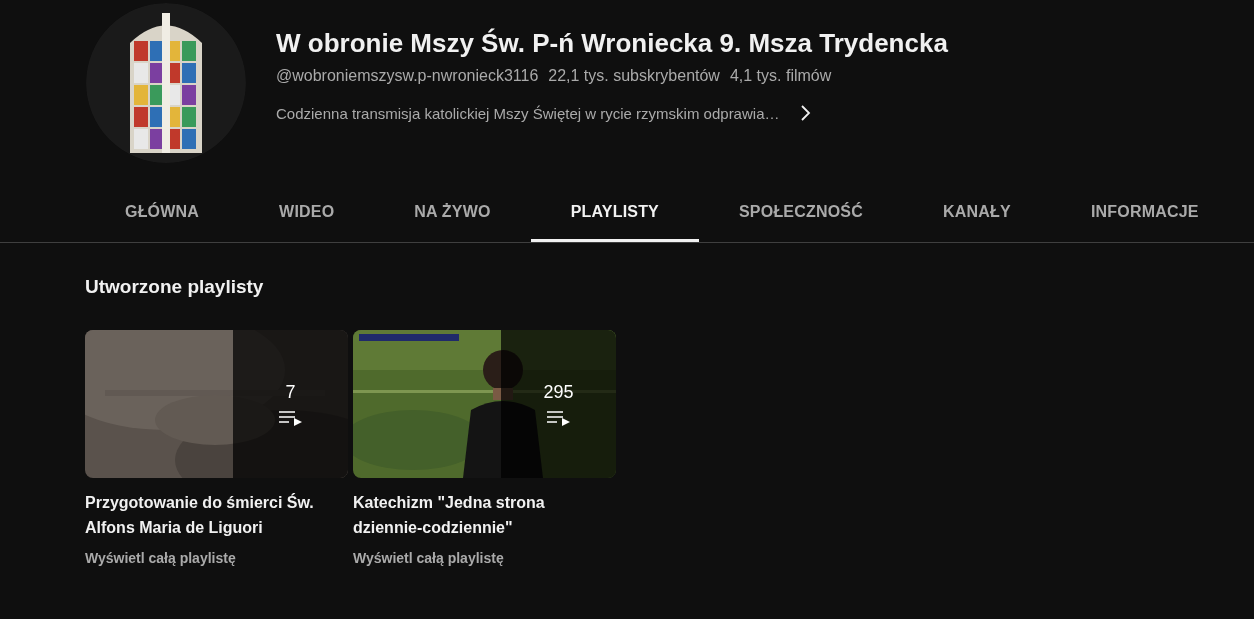 The width and height of the screenshot is (1254, 619). What do you see at coordinates (612, 43) in the screenshot?
I see `channel-title: W obronie Mszy Św. P-ń Wroniecka 9. Msza Trydencka` at bounding box center [612, 43].